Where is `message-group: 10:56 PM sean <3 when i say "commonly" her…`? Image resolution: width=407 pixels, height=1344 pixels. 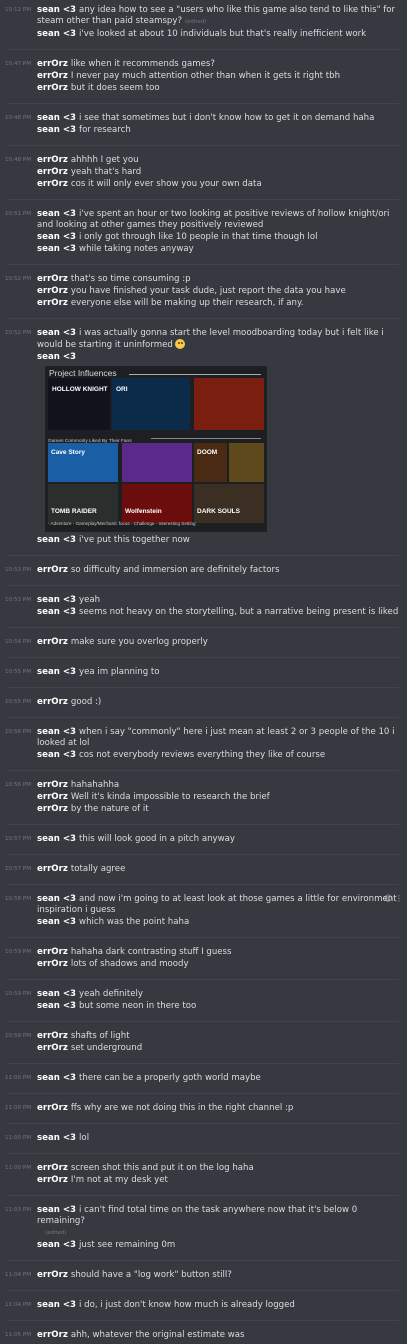 message-group: 10:56 PM sean <3 when i say "commonly" her… is located at coordinates (203, 744).